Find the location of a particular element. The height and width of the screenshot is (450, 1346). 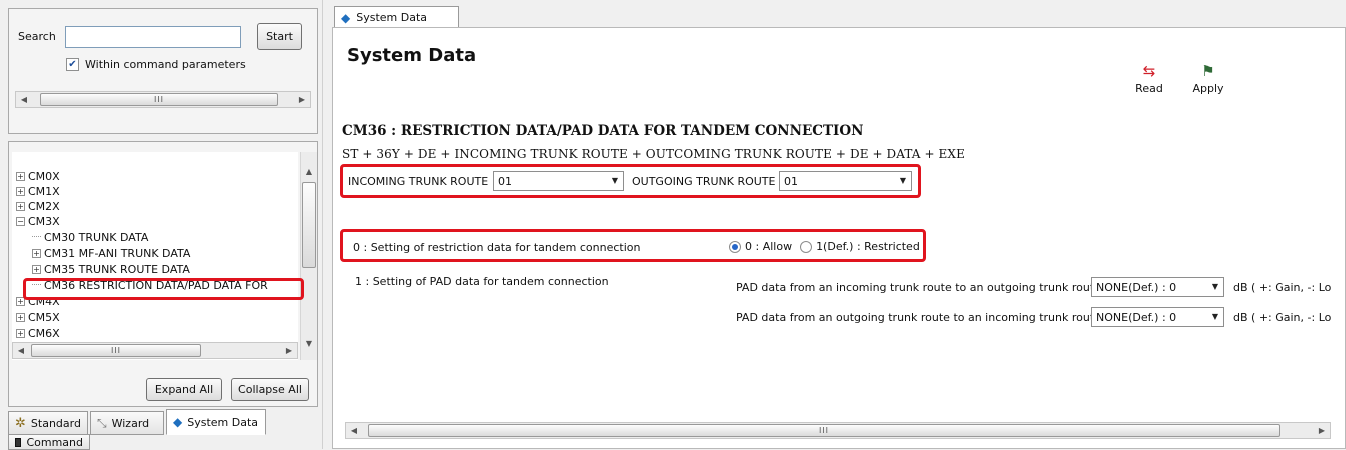

tree-vscrollbar: ▲ ▼ is located at coordinates (308, 256).